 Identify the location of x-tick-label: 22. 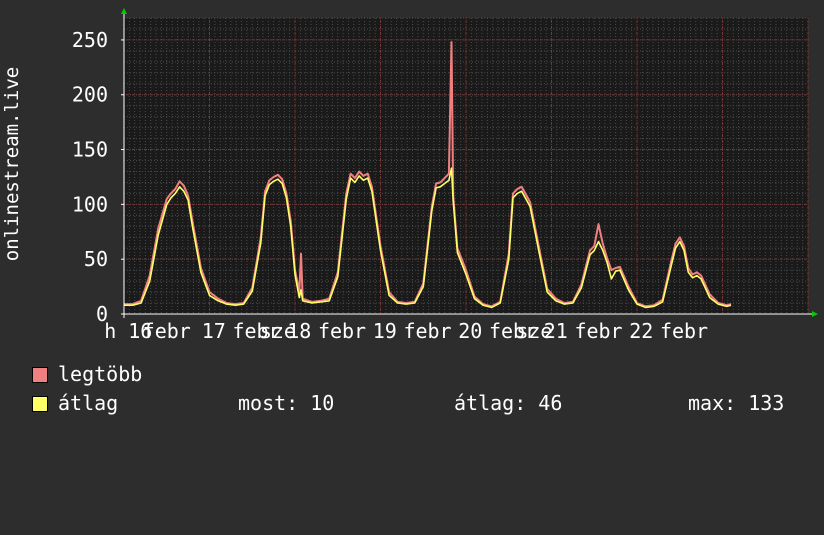
(641, 331).